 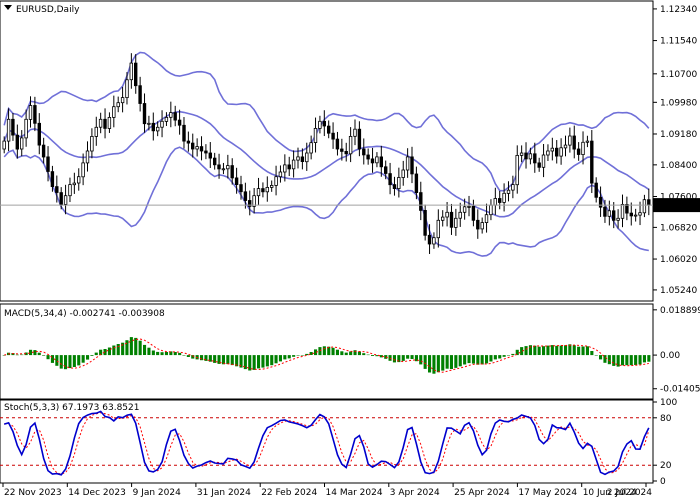 What do you see at coordinates (71, 408) in the screenshot?
I see `stoch-title: Stoch(5,3,3) 67.1973 63.8521` at bounding box center [71, 408].